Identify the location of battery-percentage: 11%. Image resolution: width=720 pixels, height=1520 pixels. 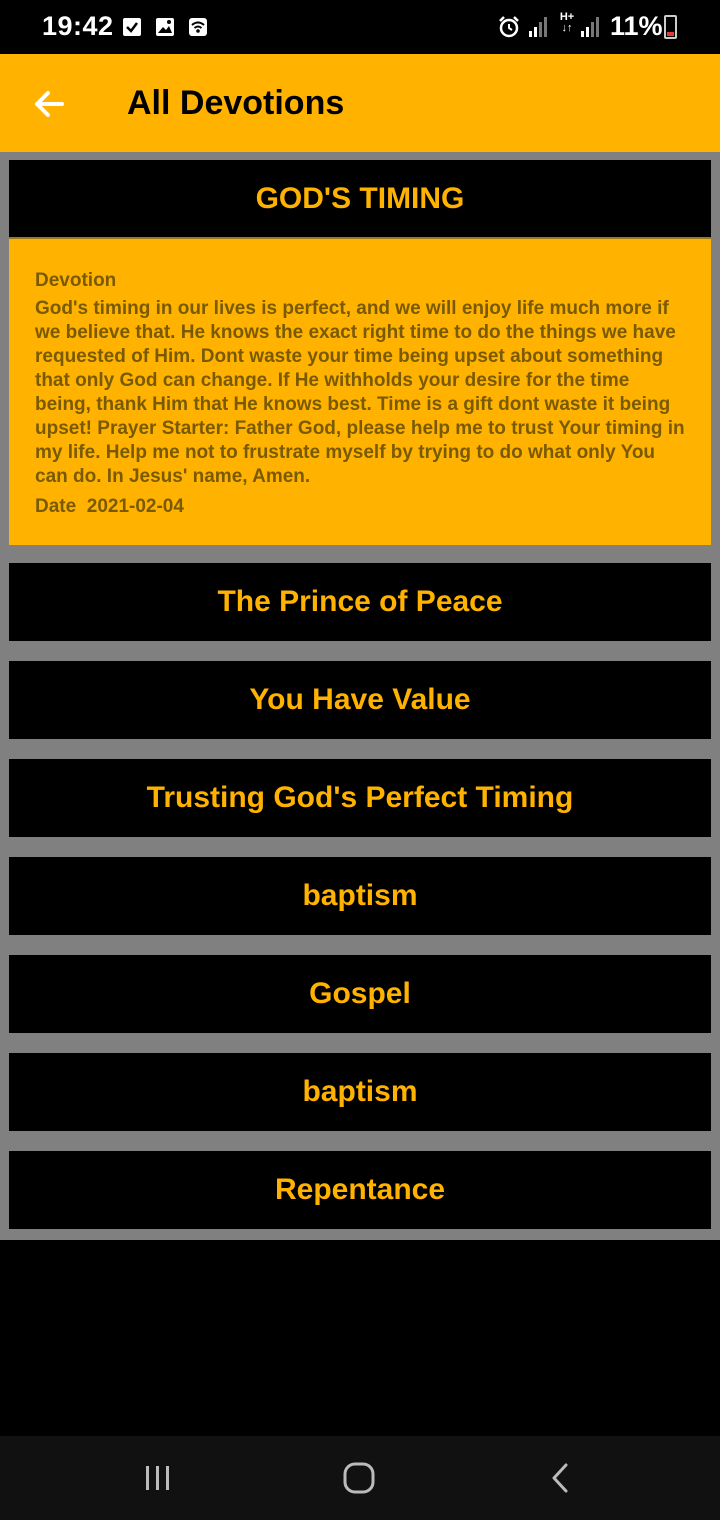
(636, 26).